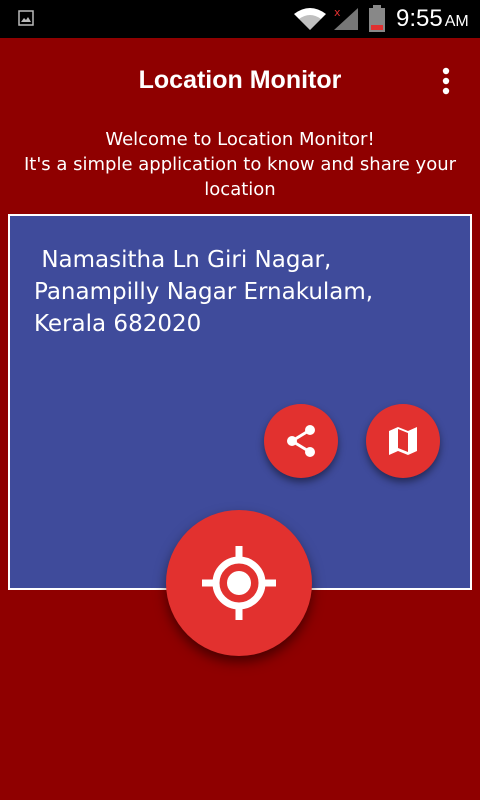  I want to click on app-title: Location Monitor, so click(240, 80).